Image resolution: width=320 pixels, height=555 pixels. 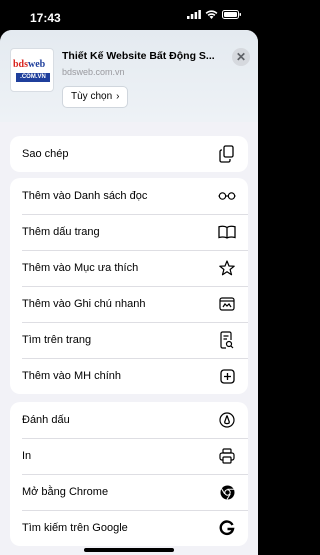 What do you see at coordinates (129, 340) in the screenshot?
I see `menu-item-find-on-page: Tìm trên trang` at bounding box center [129, 340].